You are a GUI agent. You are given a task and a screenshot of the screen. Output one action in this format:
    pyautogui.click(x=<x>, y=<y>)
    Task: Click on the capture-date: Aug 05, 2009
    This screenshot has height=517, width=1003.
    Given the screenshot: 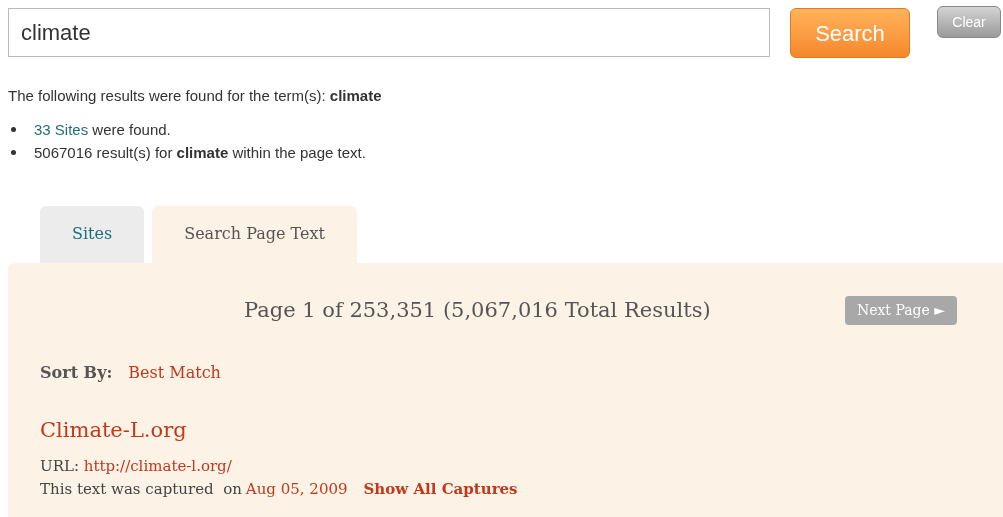 What is the action you would take?
    pyautogui.click(x=296, y=489)
    